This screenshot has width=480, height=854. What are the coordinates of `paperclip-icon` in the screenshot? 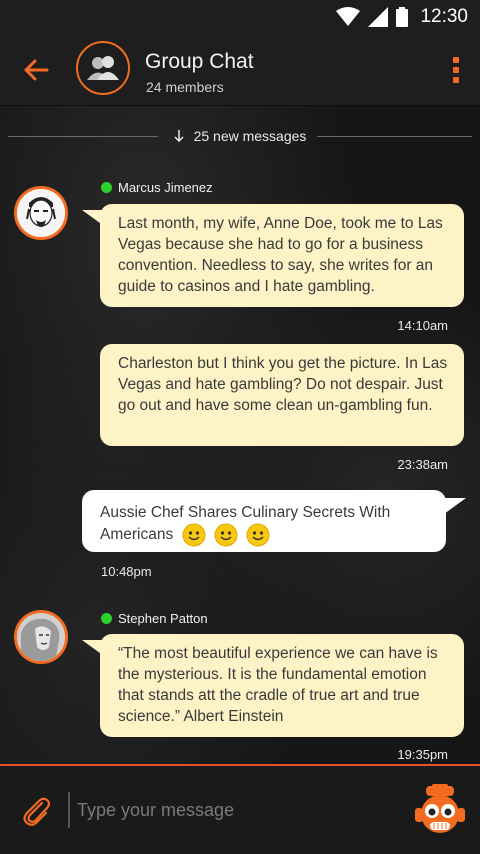 It's located at (37, 811).